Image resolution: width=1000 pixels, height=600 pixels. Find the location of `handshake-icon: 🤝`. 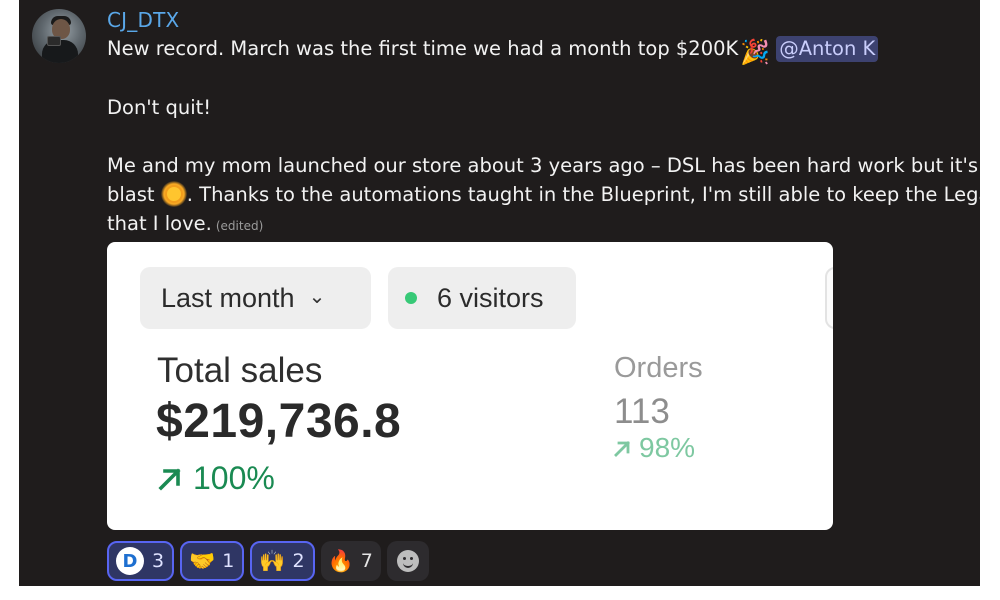

handshake-icon: 🤝 is located at coordinates (202, 560).